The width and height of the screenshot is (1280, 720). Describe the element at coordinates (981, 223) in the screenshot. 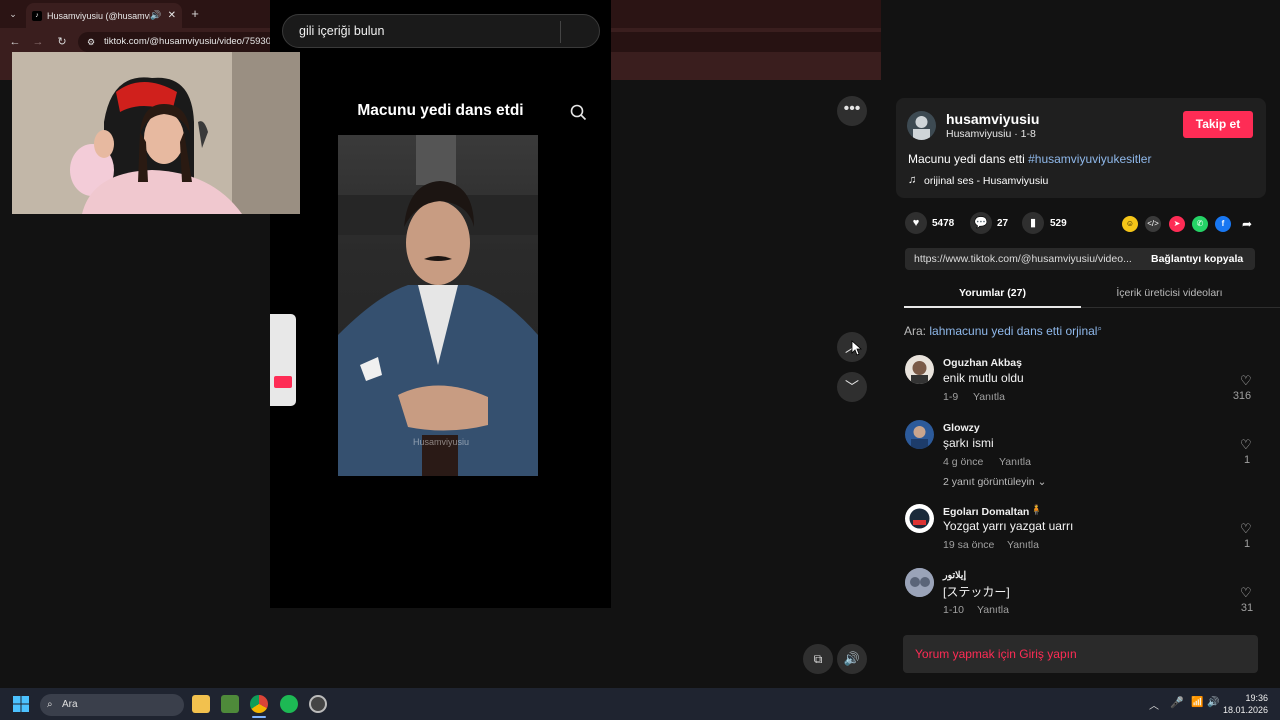

I see `comment-icon: 💬` at that location.